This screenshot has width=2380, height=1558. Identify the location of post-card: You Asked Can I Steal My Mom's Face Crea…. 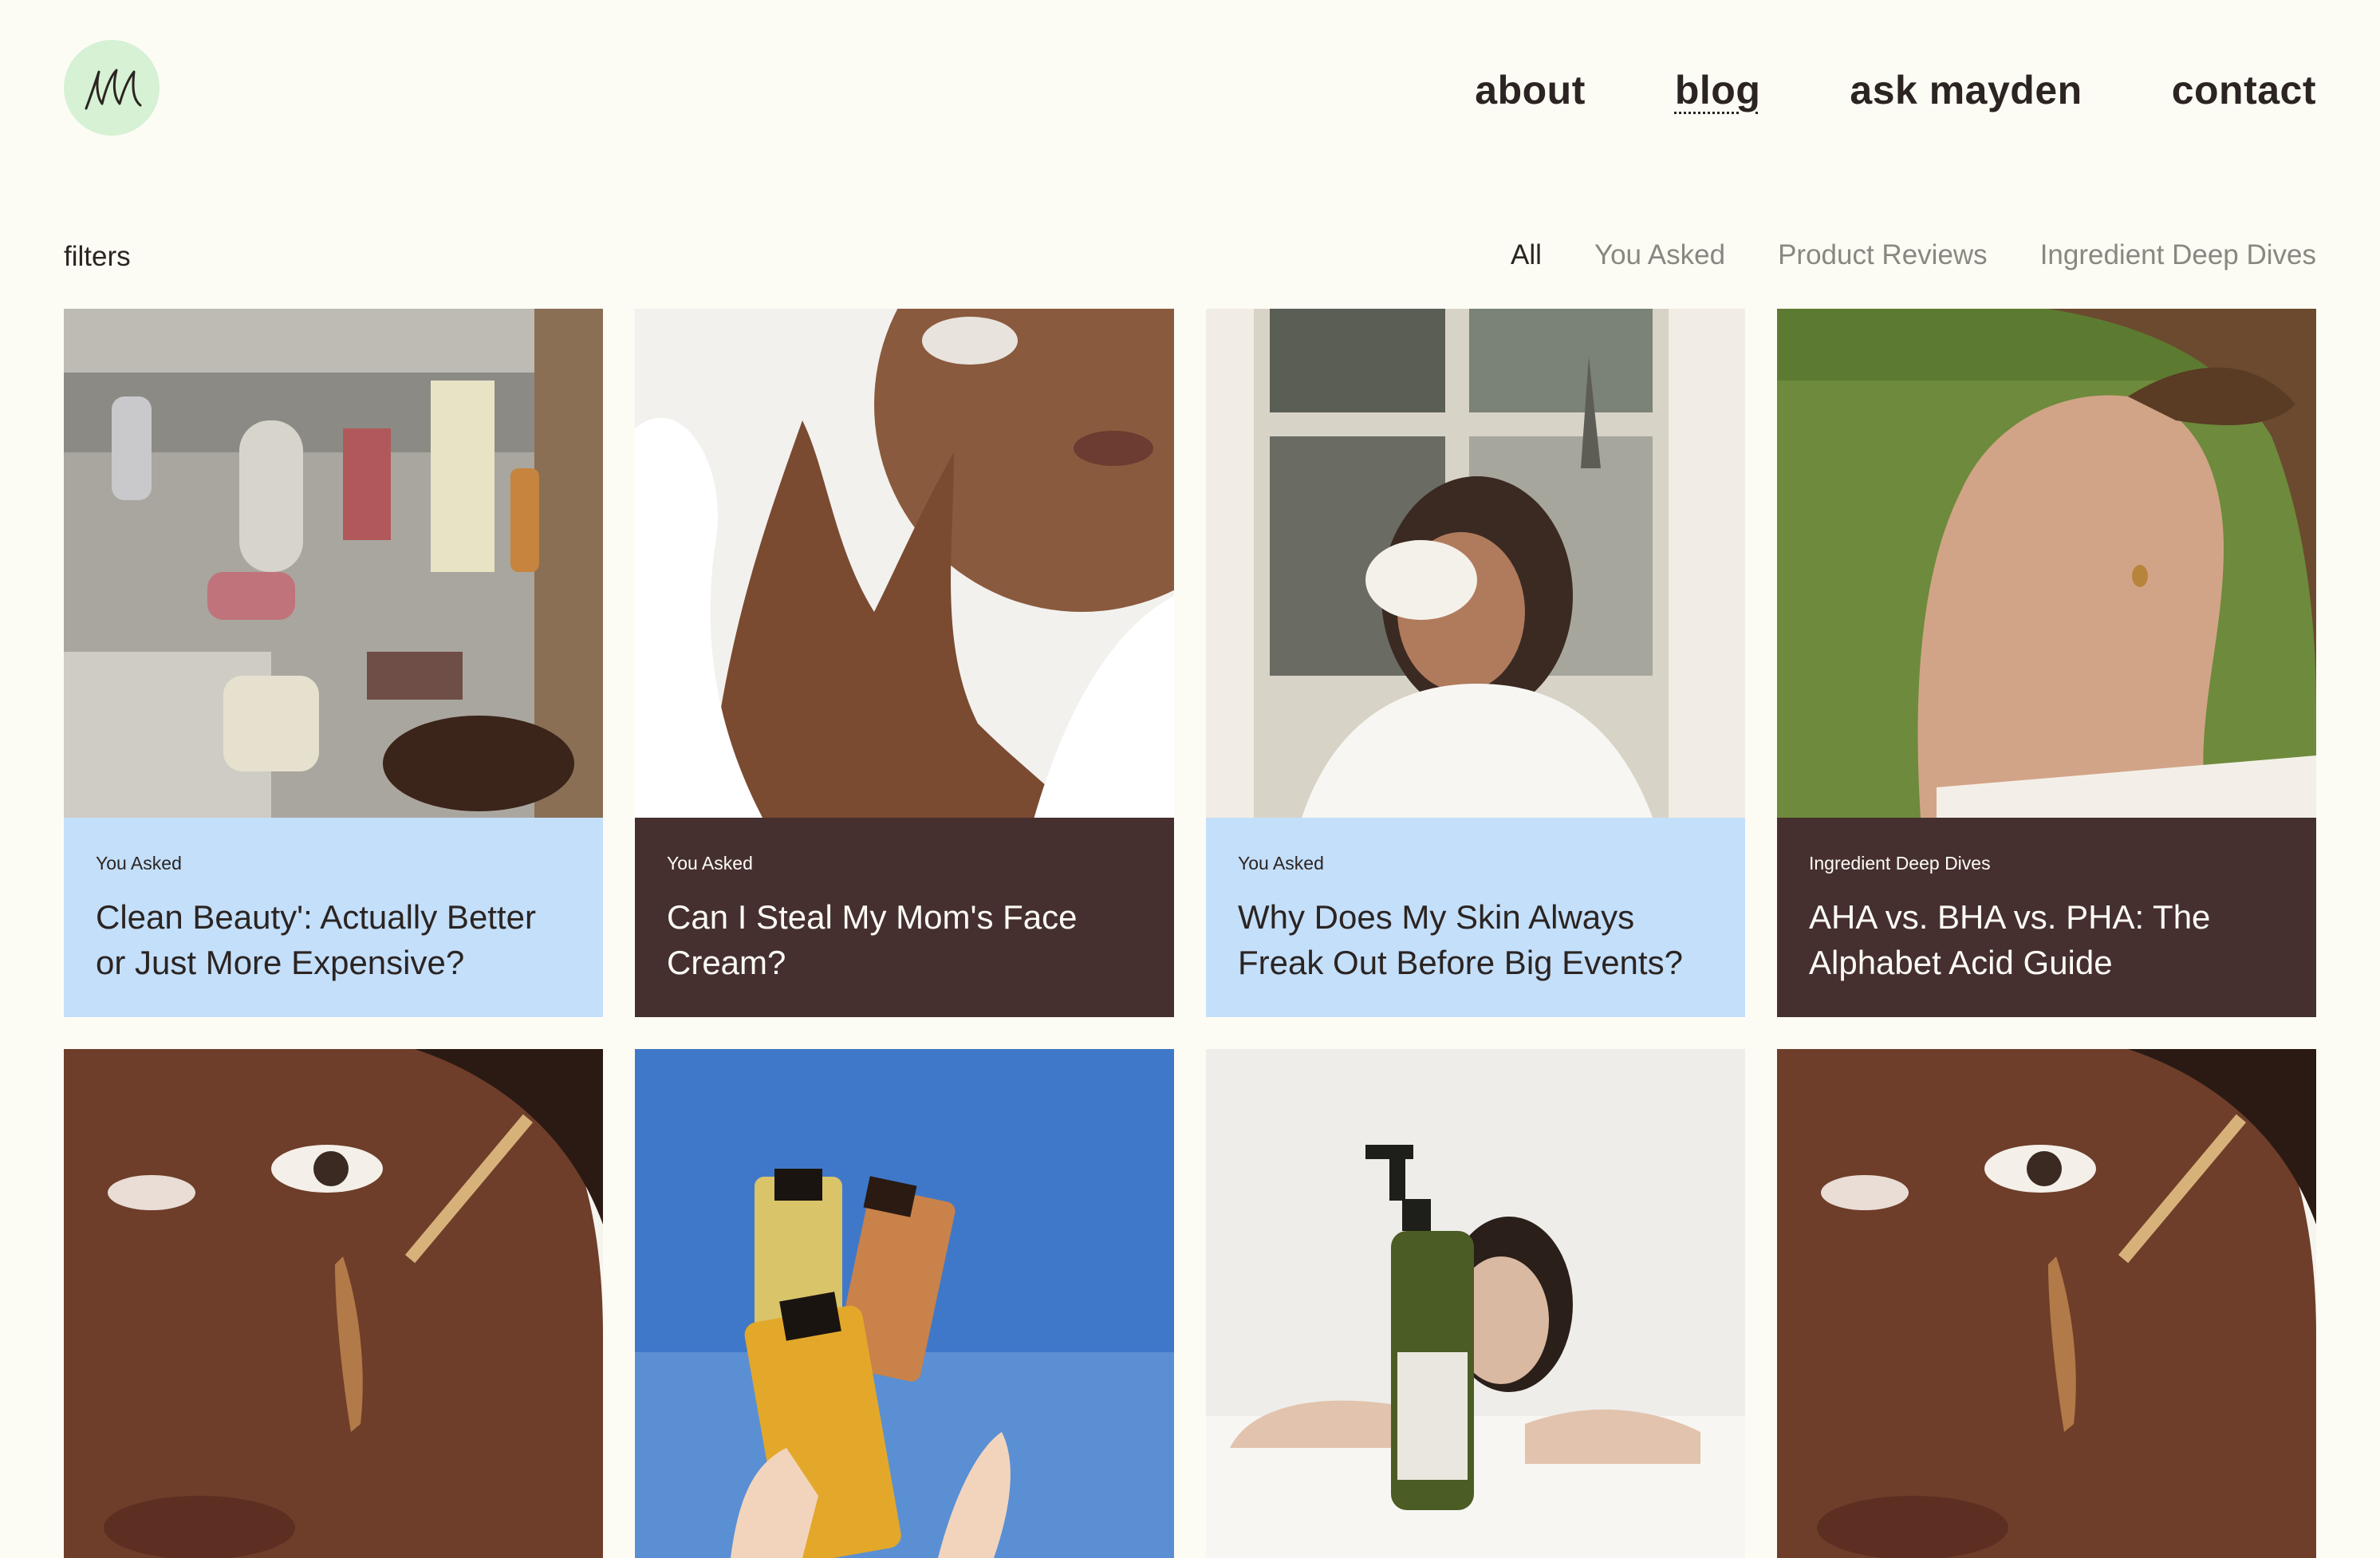
(904, 663).